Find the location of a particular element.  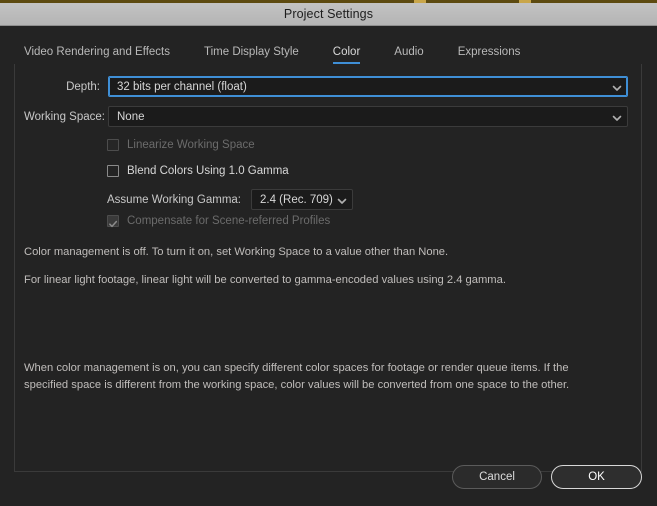

linearize-working-space-checkbox is located at coordinates (113, 145).